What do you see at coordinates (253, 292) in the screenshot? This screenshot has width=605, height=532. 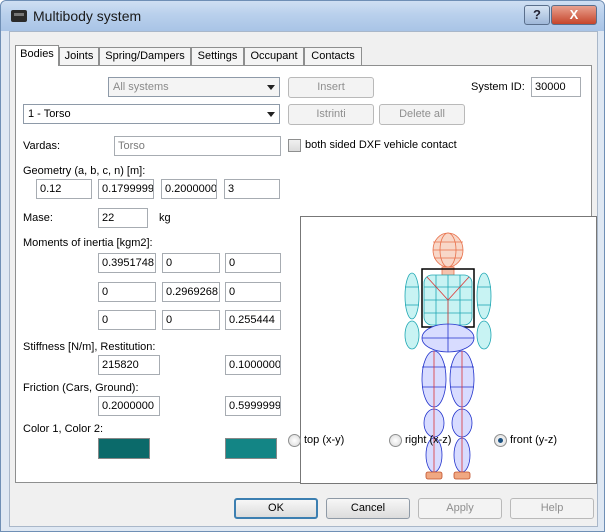 I see `inertia-yz-field: 0` at bounding box center [253, 292].